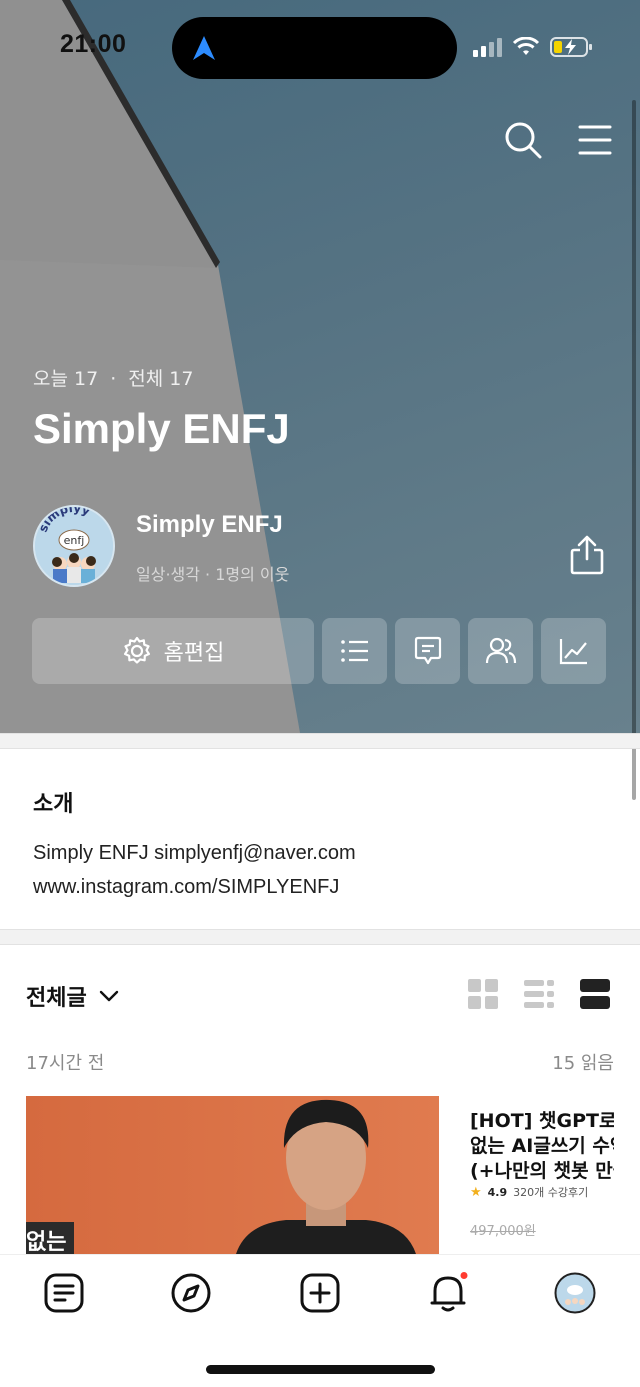  Describe the element at coordinates (523, 140) in the screenshot. I see `search-icon` at that location.